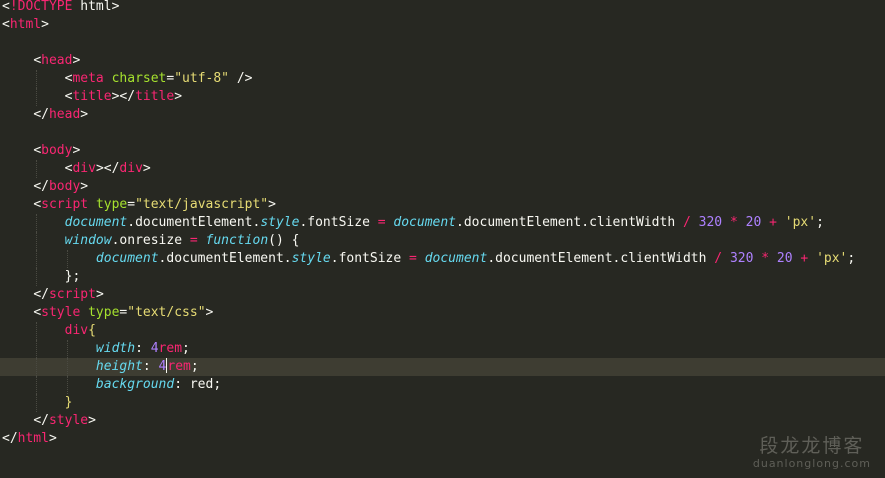  Describe the element at coordinates (812, 452) in the screenshot. I see `watermark: 段龙龙博客 duanlonglong.com` at that location.